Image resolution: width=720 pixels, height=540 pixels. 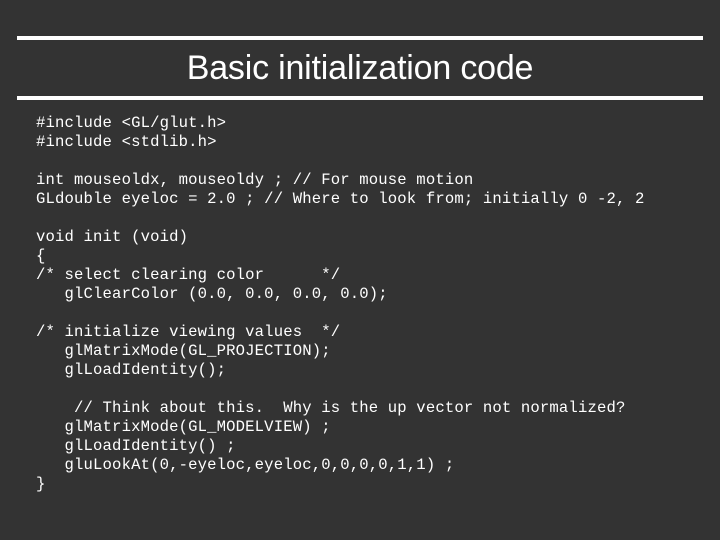 What do you see at coordinates (183, 351) in the screenshot?
I see `code-line: glMatrixMode(GL_PROJECTION);` at bounding box center [183, 351].